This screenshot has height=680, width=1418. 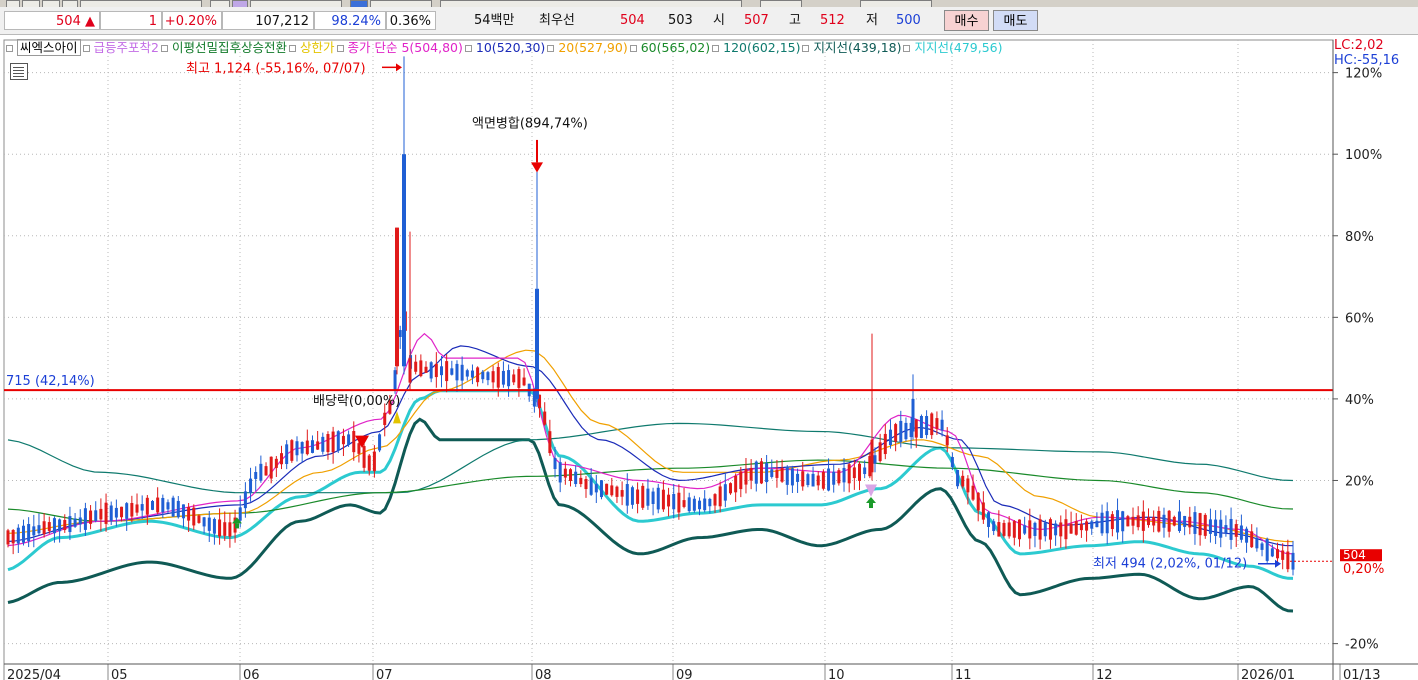 I want to click on legend-item: 120(602,15), so click(x=761, y=47).